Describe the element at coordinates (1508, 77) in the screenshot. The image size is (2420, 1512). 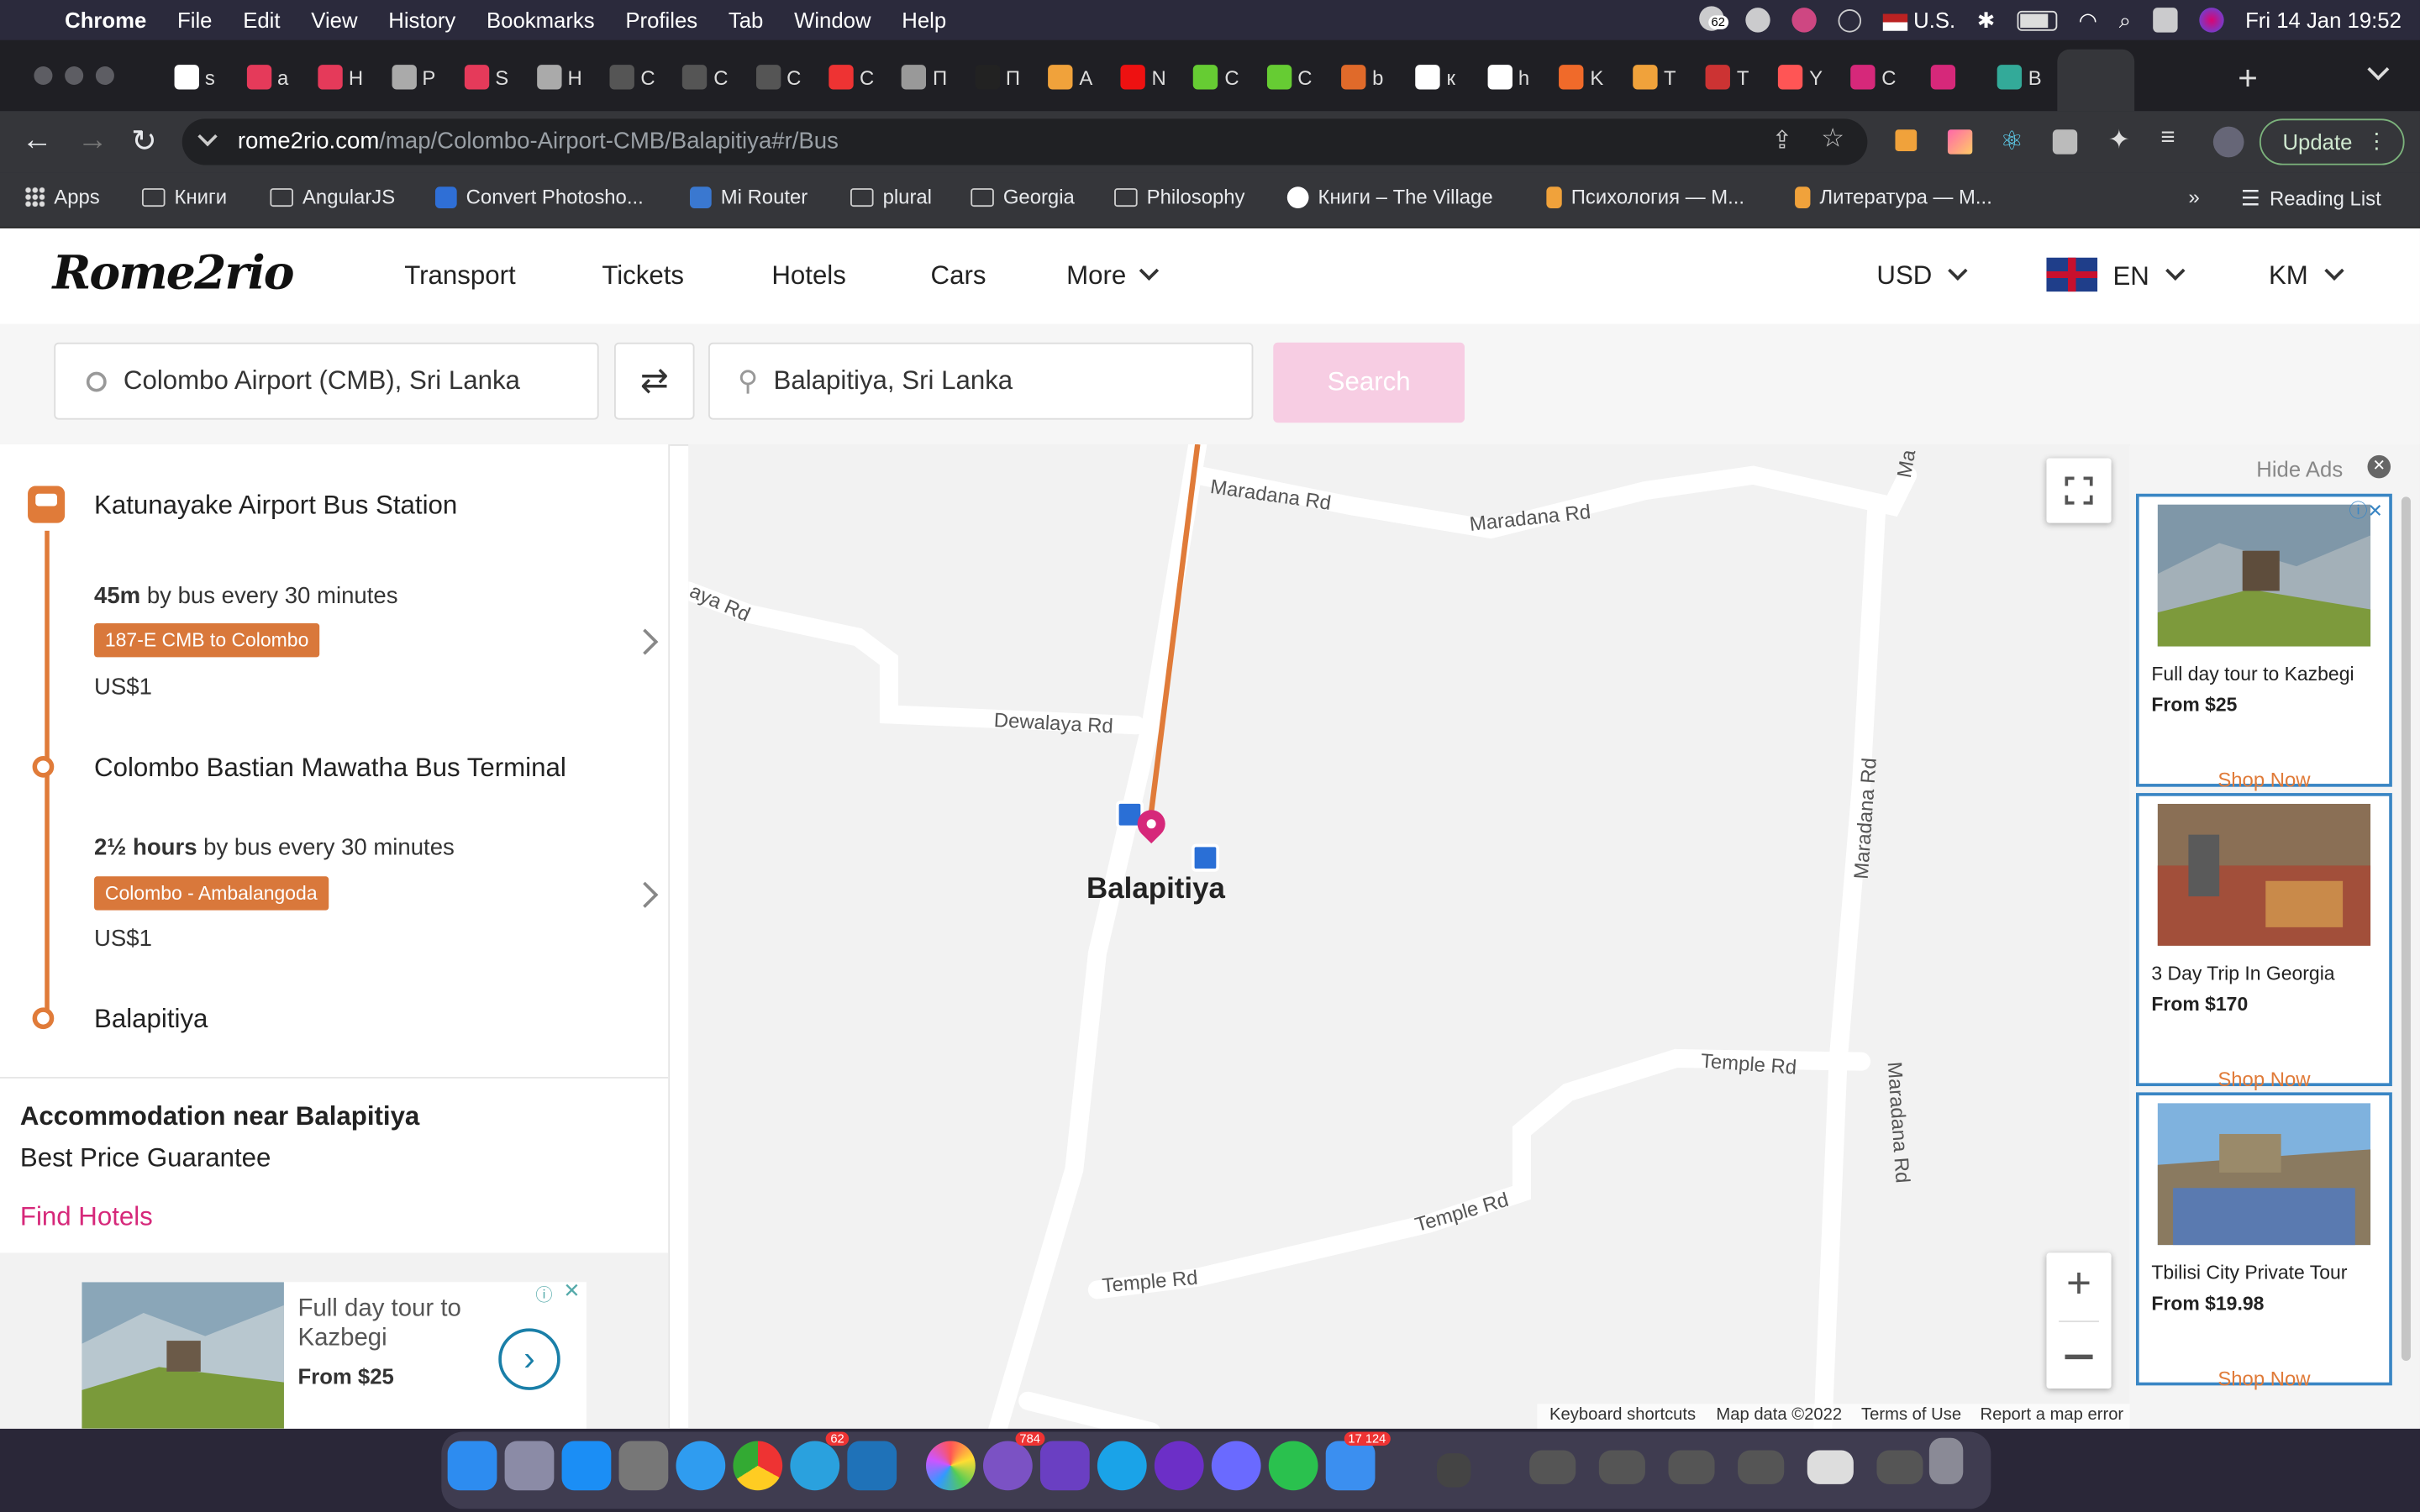
I see `browser-tab: h` at that location.